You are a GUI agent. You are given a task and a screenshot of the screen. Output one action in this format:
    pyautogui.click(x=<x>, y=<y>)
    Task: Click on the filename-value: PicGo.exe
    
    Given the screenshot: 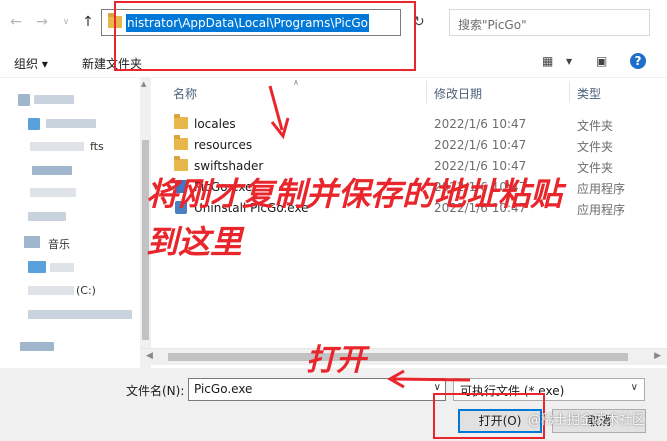 What is the action you would take?
    pyautogui.click(x=223, y=389)
    